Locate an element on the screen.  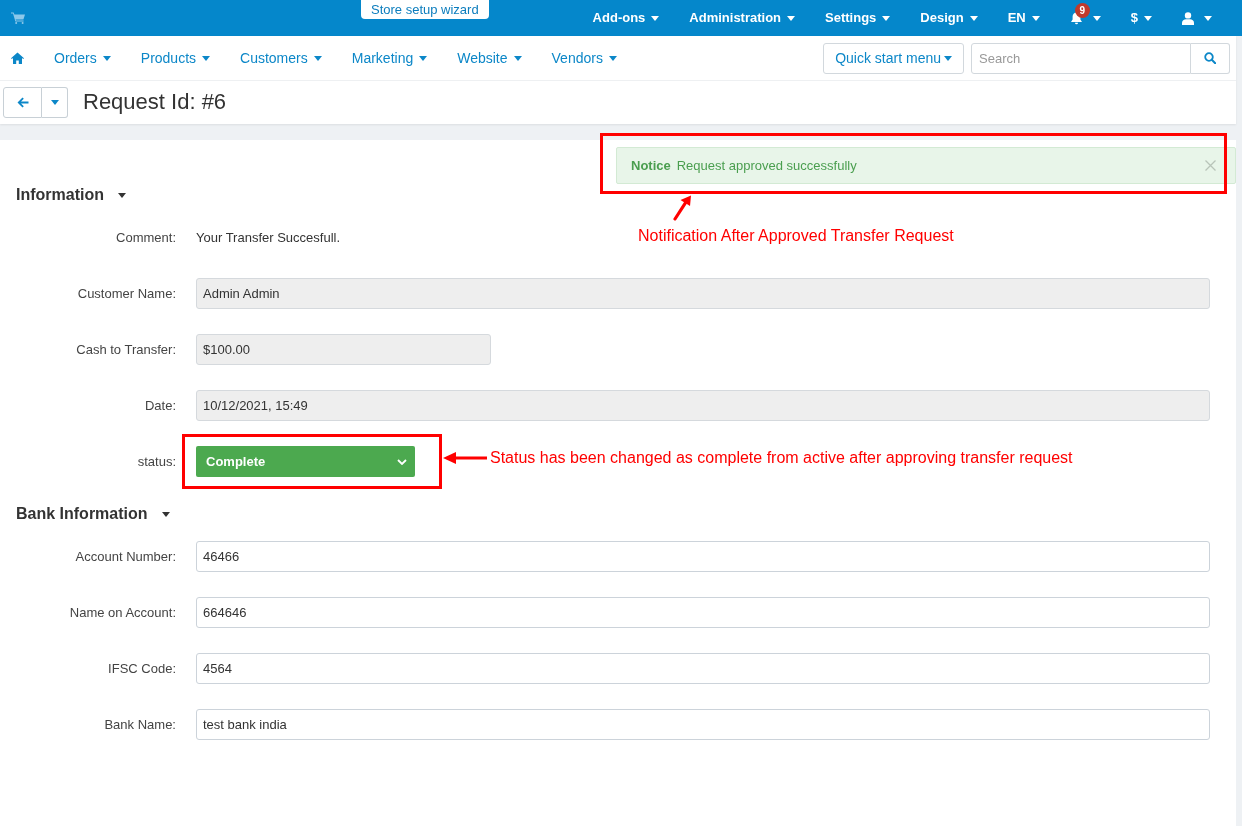
input-field: 4564 is located at coordinates (703, 668).